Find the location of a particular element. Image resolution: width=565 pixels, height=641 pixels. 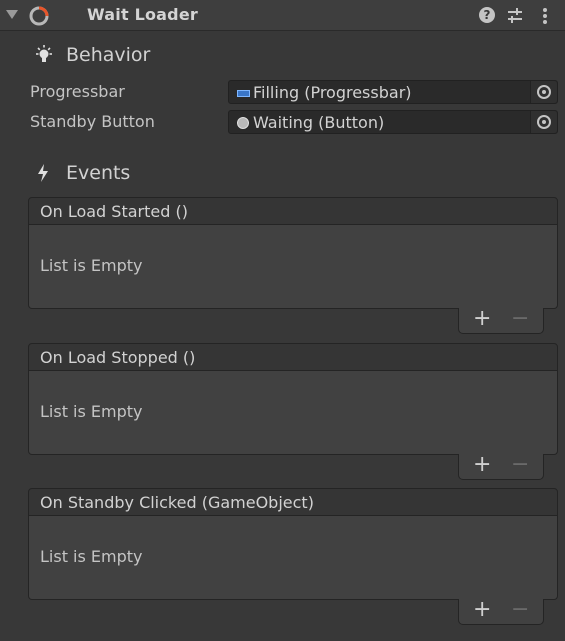

lightbulb-icon is located at coordinates (44, 53).